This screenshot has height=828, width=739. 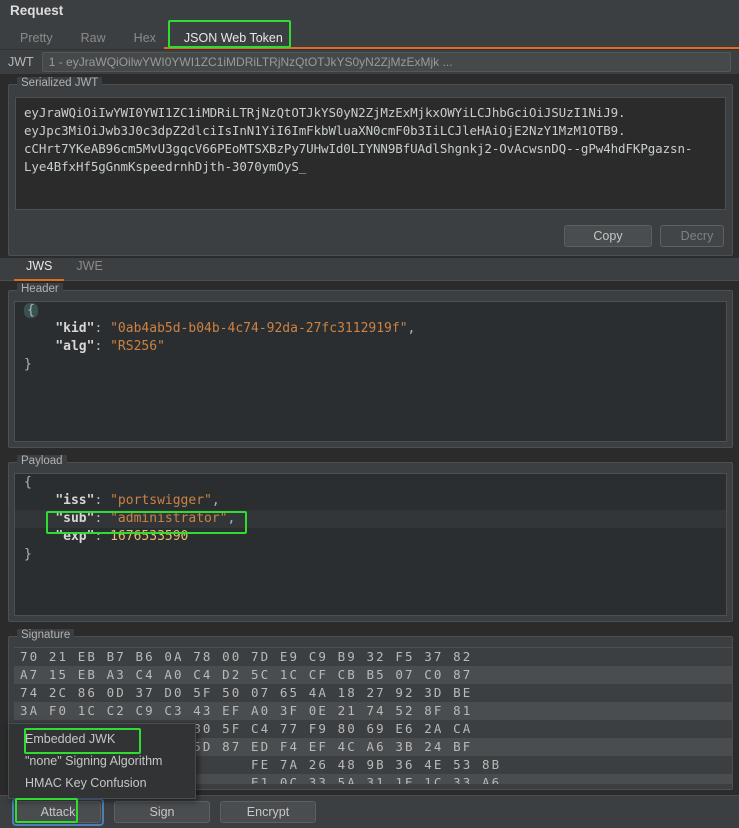 I want to click on json-value: 1676533590, so click(x=149, y=536).